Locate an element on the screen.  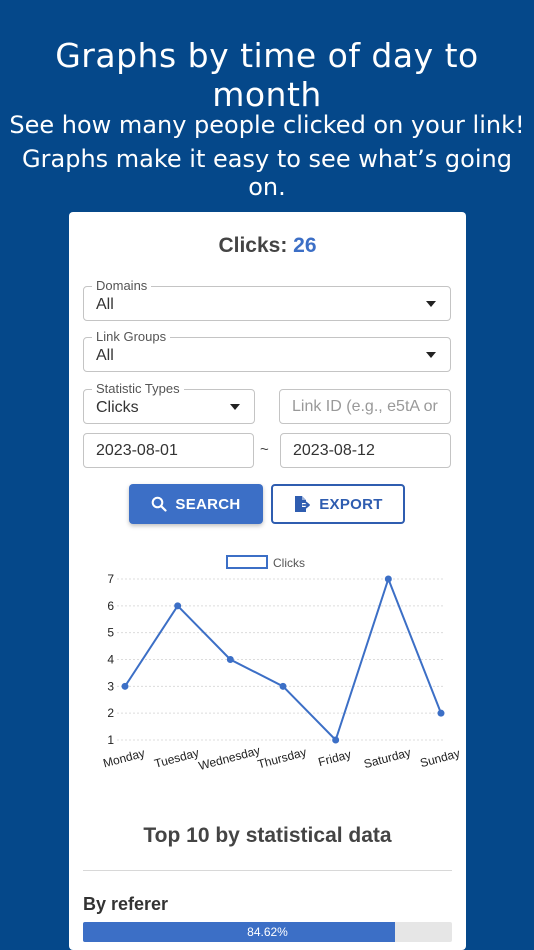
section-divider is located at coordinates (267, 870).